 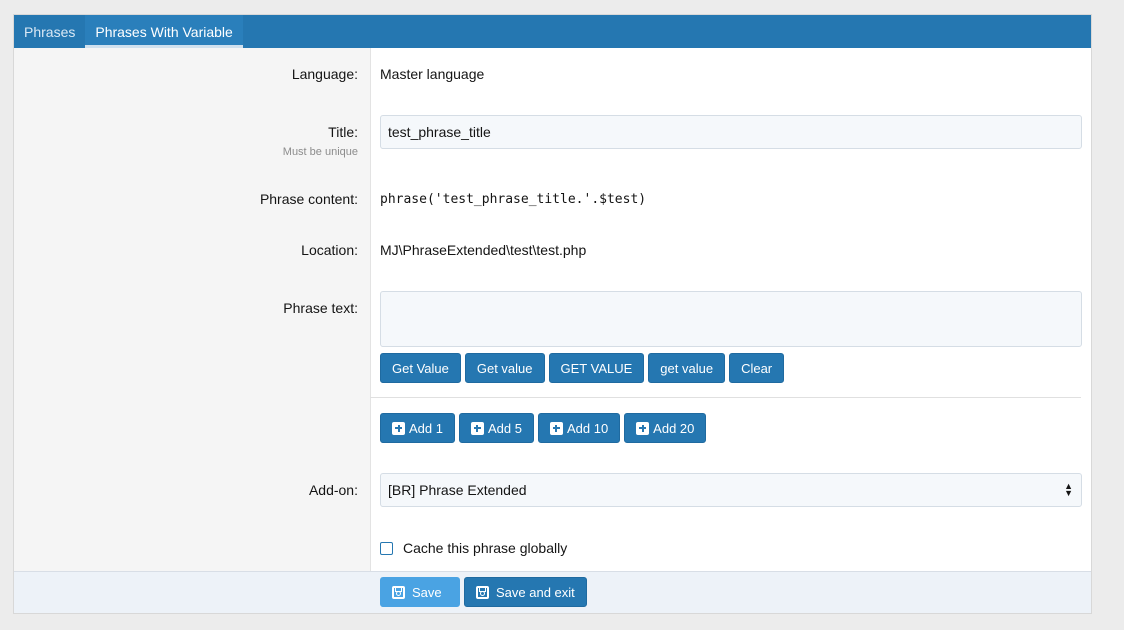 I want to click on add-10-button: Add 10, so click(x=579, y=428).